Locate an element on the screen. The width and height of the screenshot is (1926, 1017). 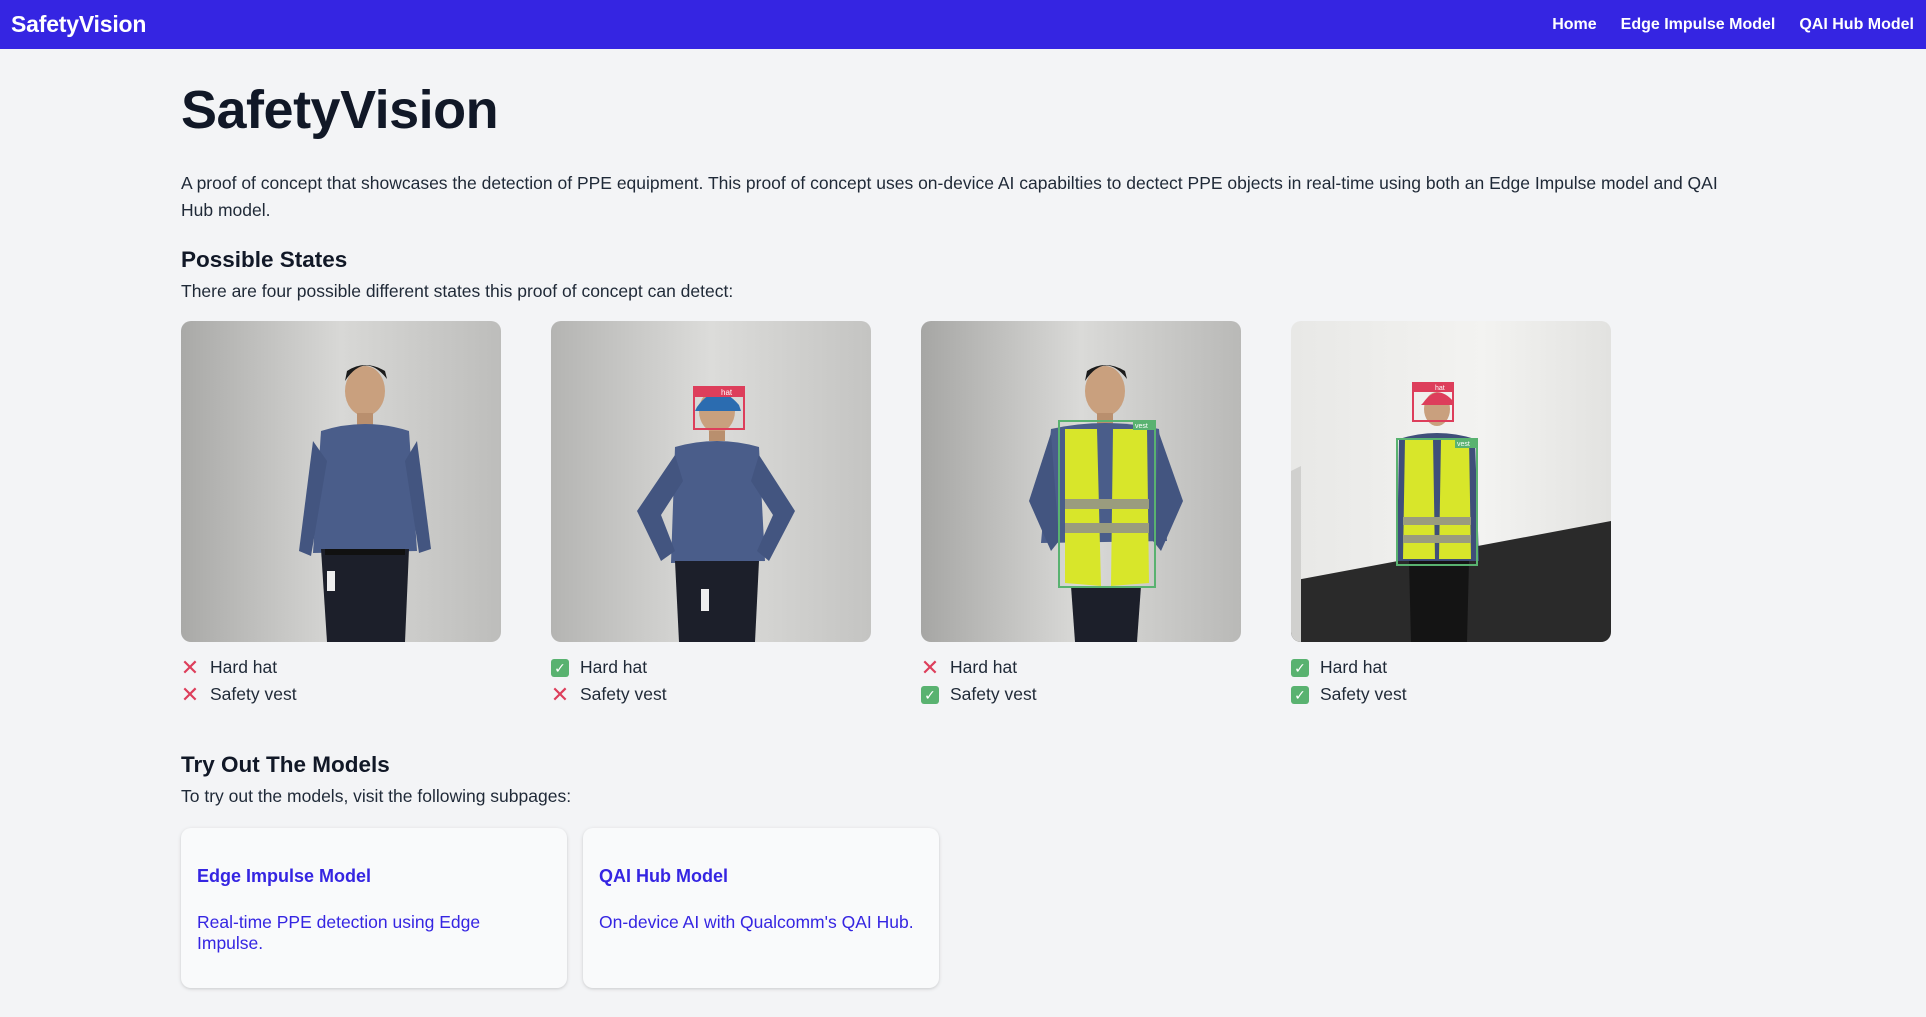
state-card-hat-only: hat ✓ Hard hat ✕ Safety vest is located at coordinates (711, 514).